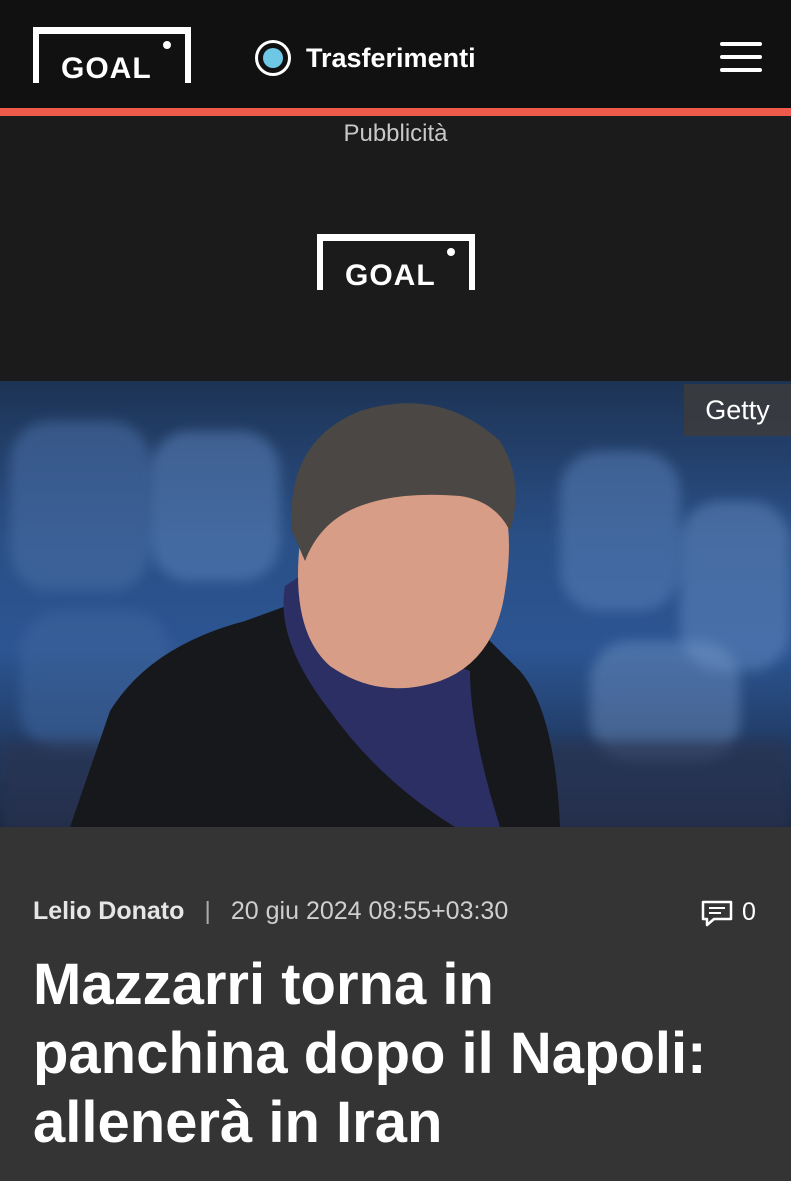 The height and width of the screenshot is (1181, 791). What do you see at coordinates (390, 275) in the screenshot?
I see `ad-logo-text: GOAL` at bounding box center [390, 275].